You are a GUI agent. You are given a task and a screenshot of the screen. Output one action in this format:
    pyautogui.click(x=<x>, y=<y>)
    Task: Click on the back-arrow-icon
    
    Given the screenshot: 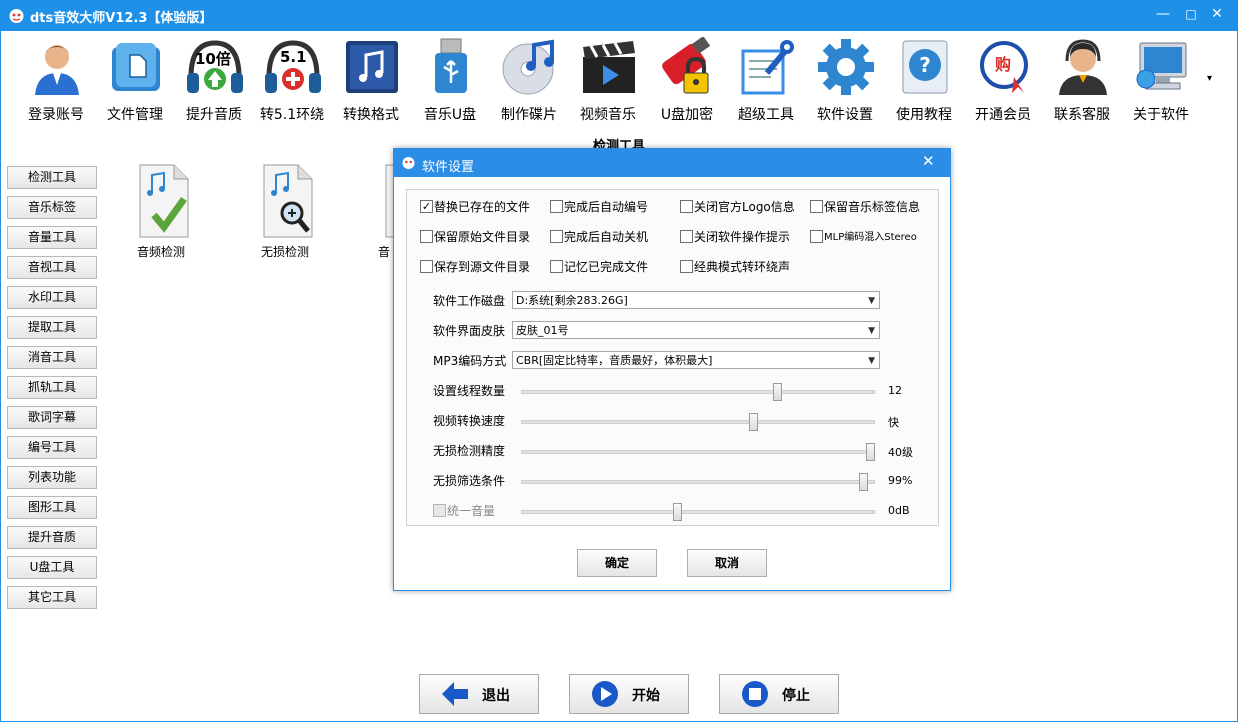 What is the action you would take?
    pyautogui.click(x=455, y=694)
    